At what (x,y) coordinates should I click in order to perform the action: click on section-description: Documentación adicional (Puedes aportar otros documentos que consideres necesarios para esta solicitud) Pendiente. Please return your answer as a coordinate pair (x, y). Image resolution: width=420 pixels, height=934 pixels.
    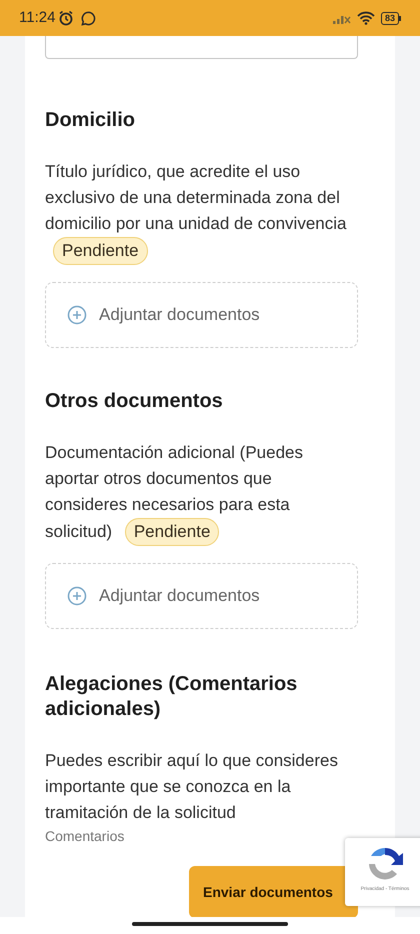
    Looking at the image, I should click on (201, 493).